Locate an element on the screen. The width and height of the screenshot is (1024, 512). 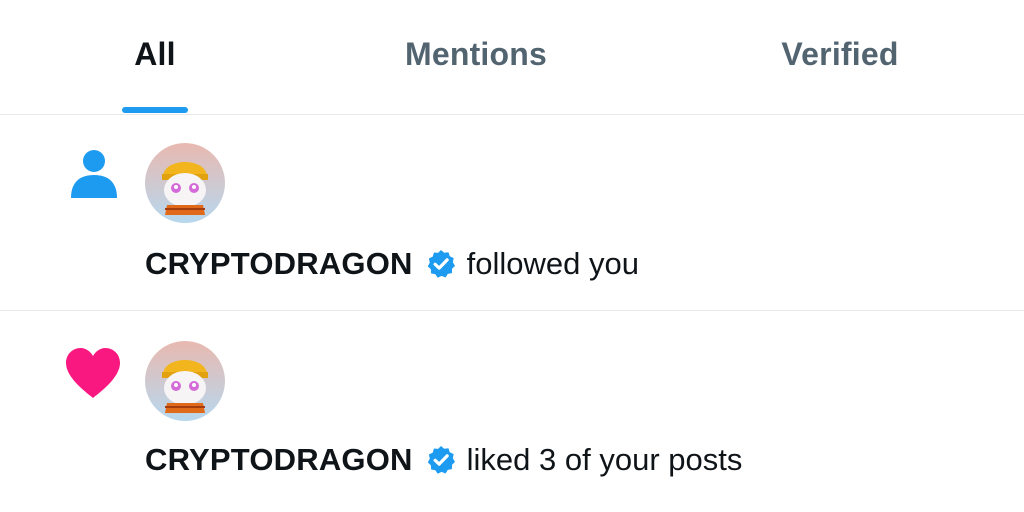
tab-verified: Verified is located at coordinates (840, 57).